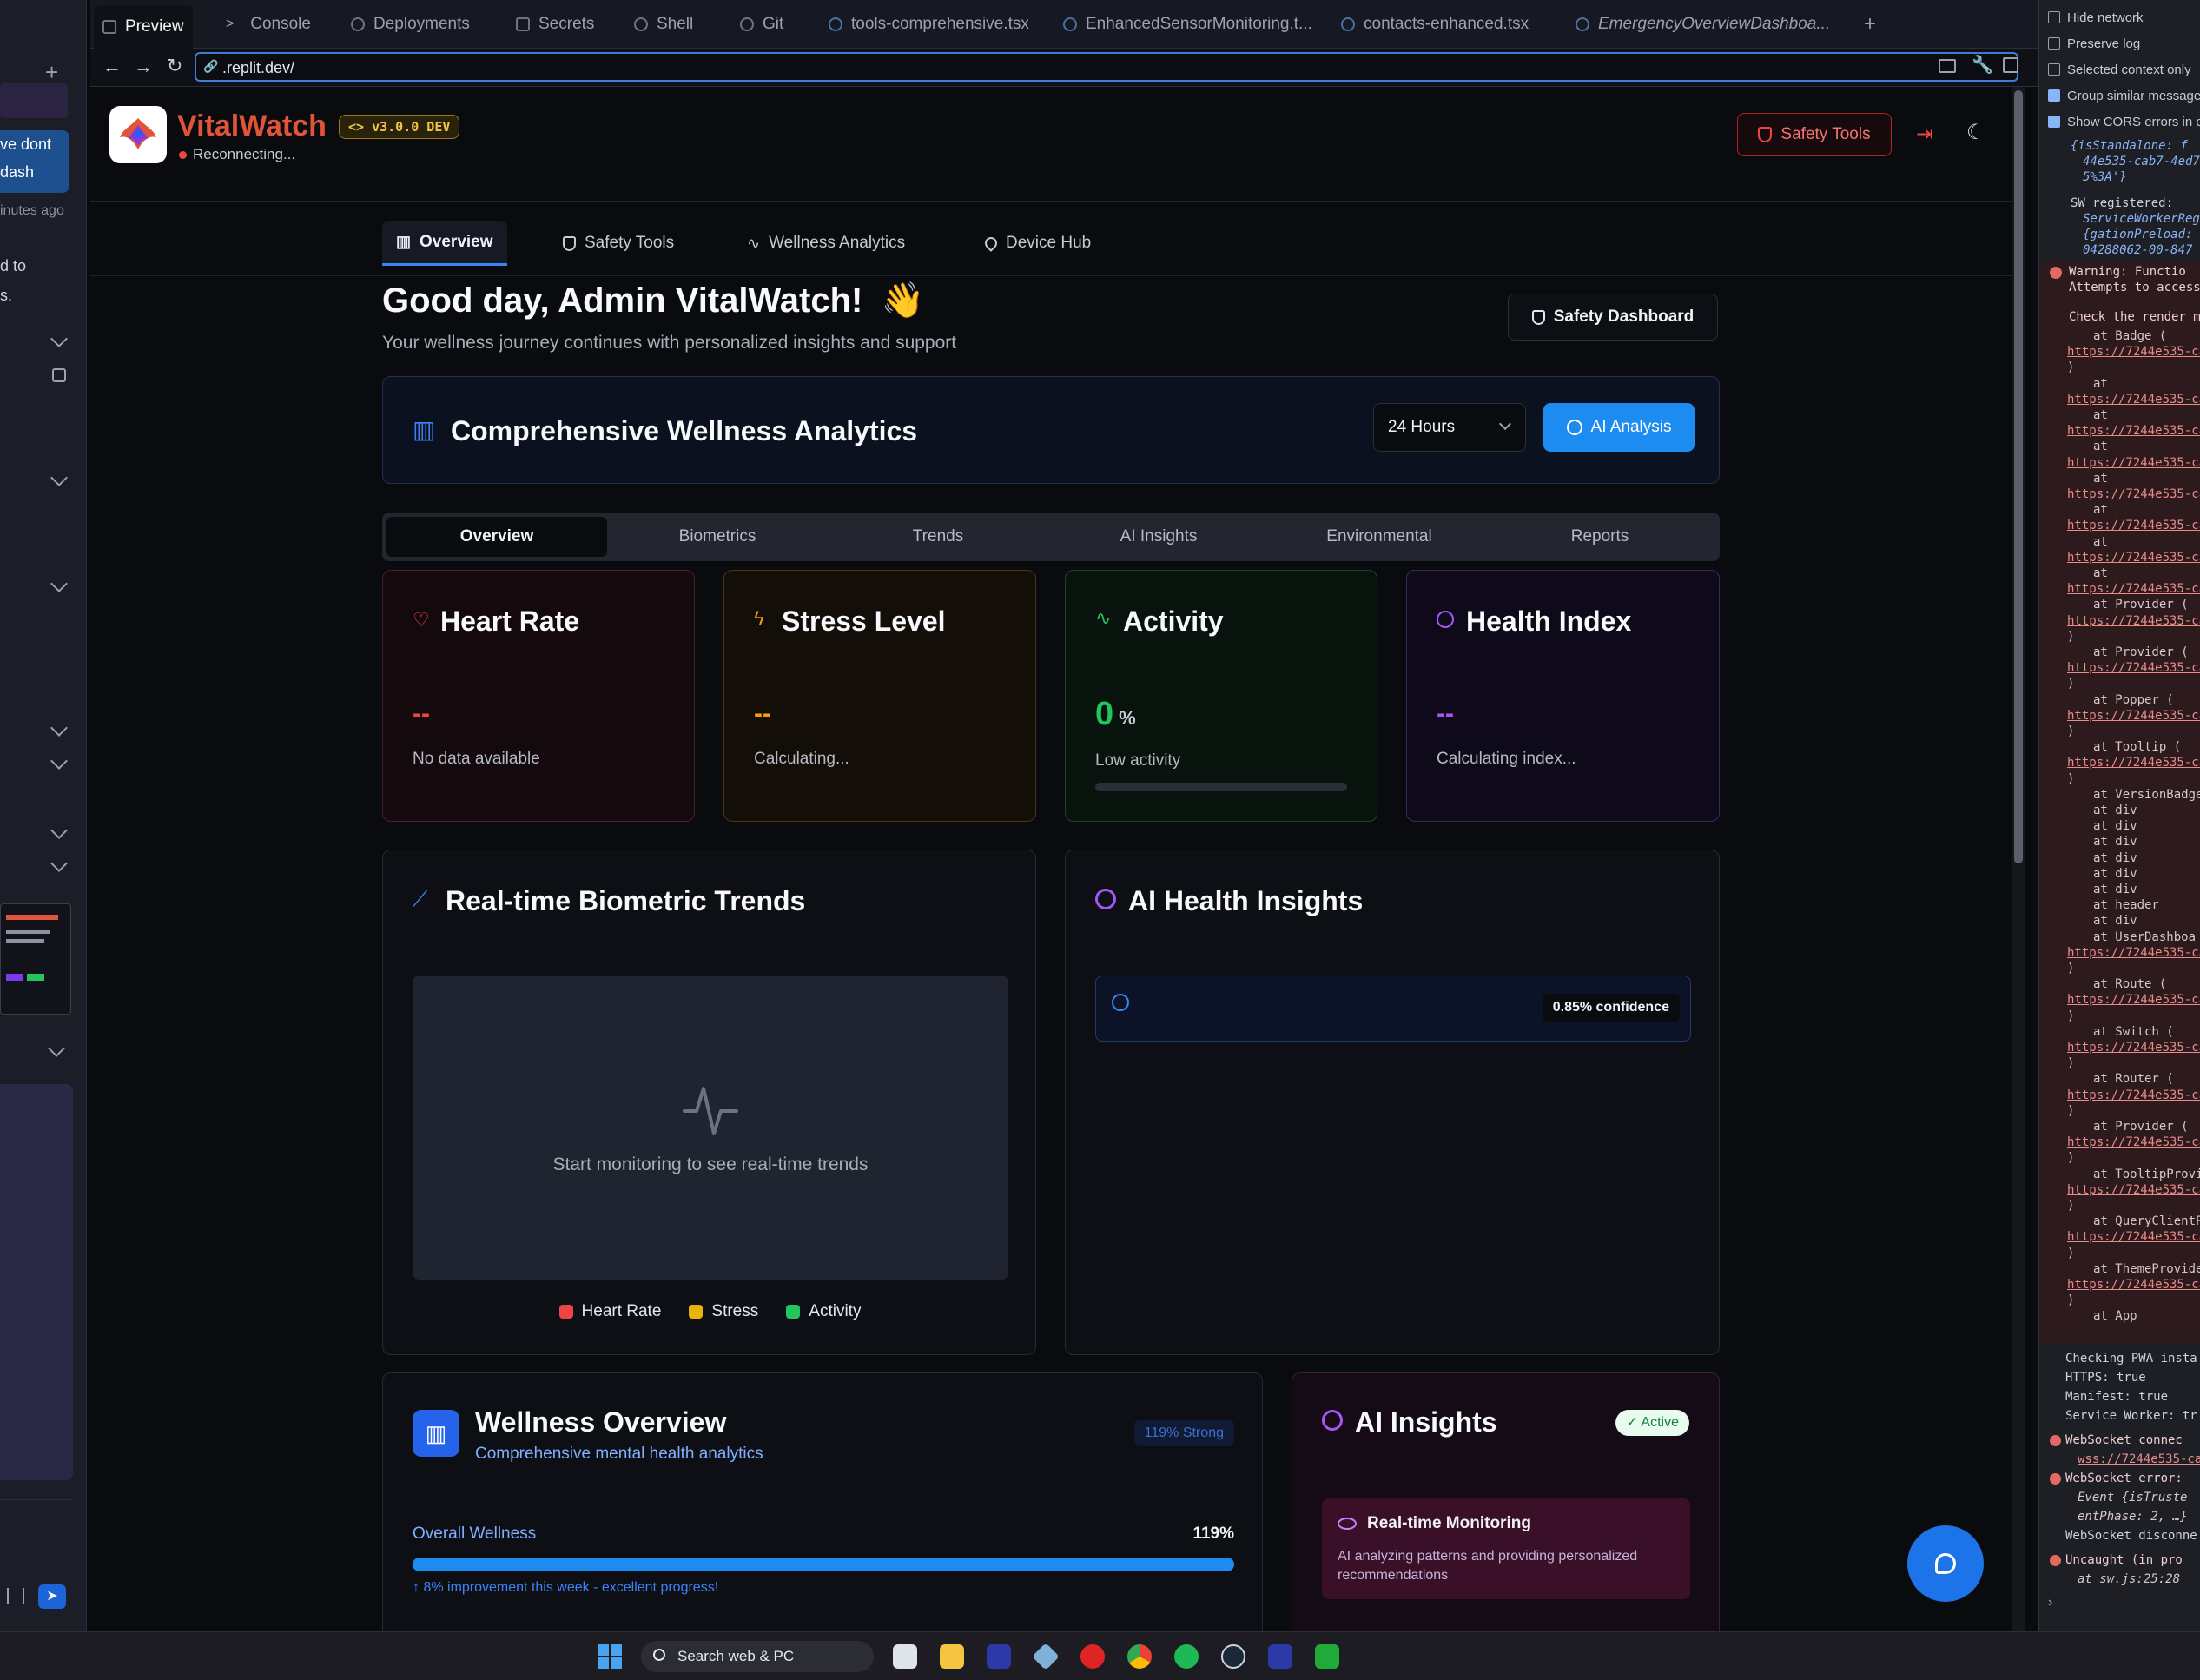 Image resolution: width=2200 pixels, height=1680 pixels. Describe the element at coordinates (1233, 1656) in the screenshot. I see `steam-icon` at that location.